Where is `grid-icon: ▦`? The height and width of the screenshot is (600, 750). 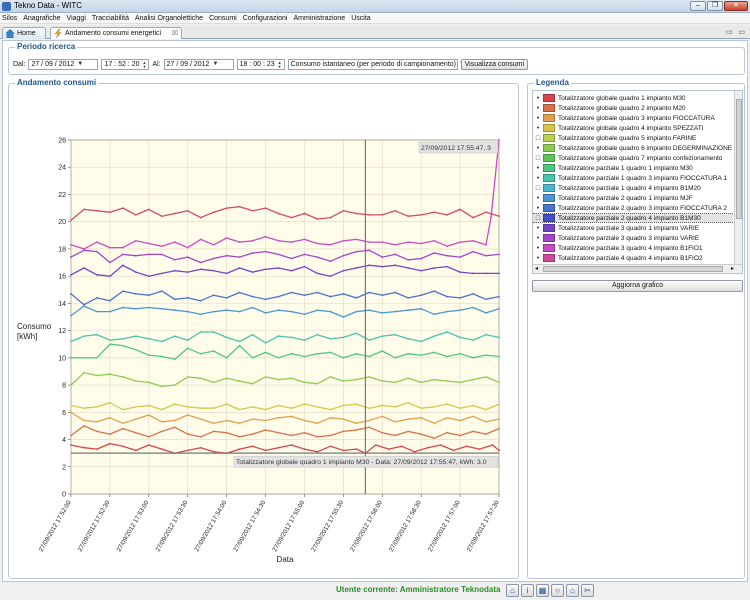 grid-icon: ▦ is located at coordinates (542, 590).